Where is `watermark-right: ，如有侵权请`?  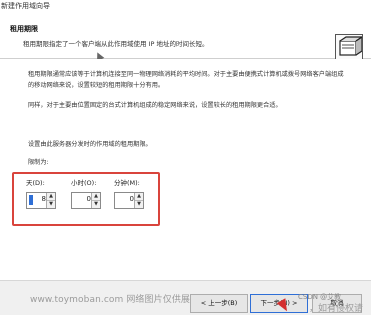 watermark-right: ，如有侵权请 is located at coordinates (336, 309).